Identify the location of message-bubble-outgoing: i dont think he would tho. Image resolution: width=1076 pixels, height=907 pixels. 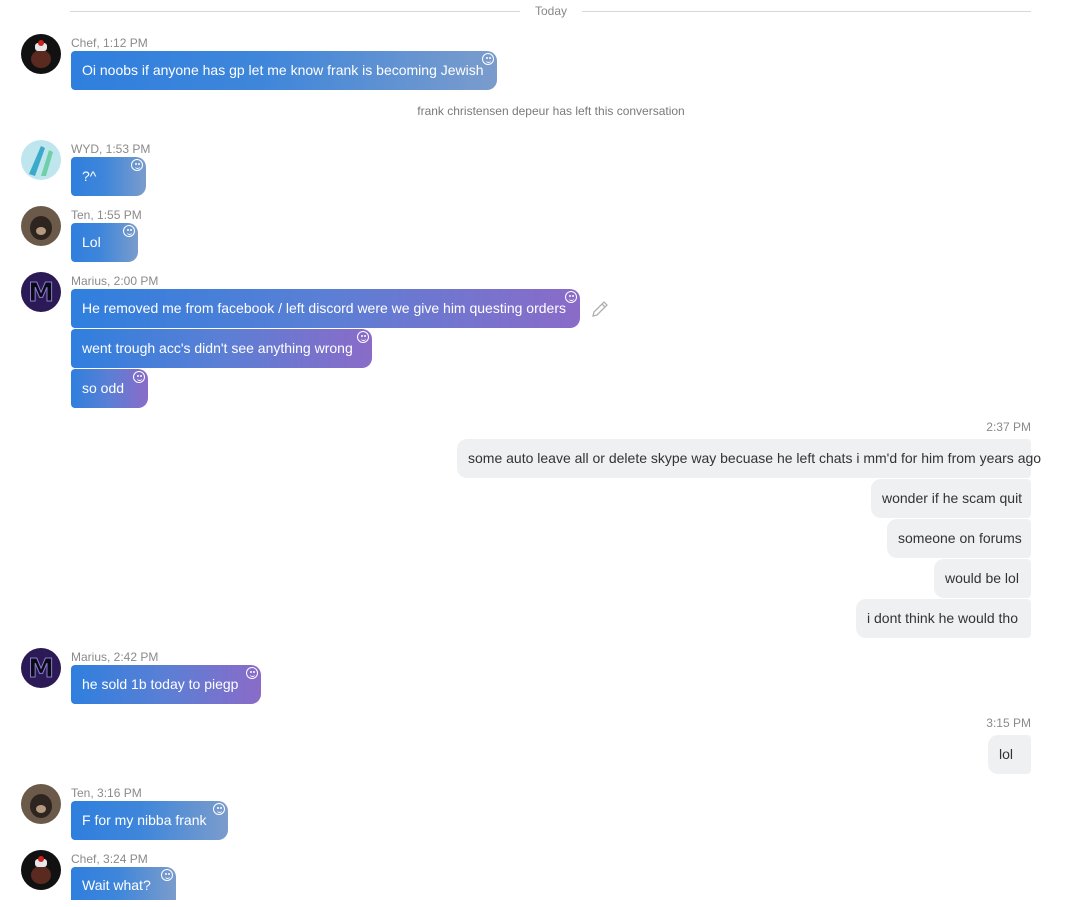
(943, 618).